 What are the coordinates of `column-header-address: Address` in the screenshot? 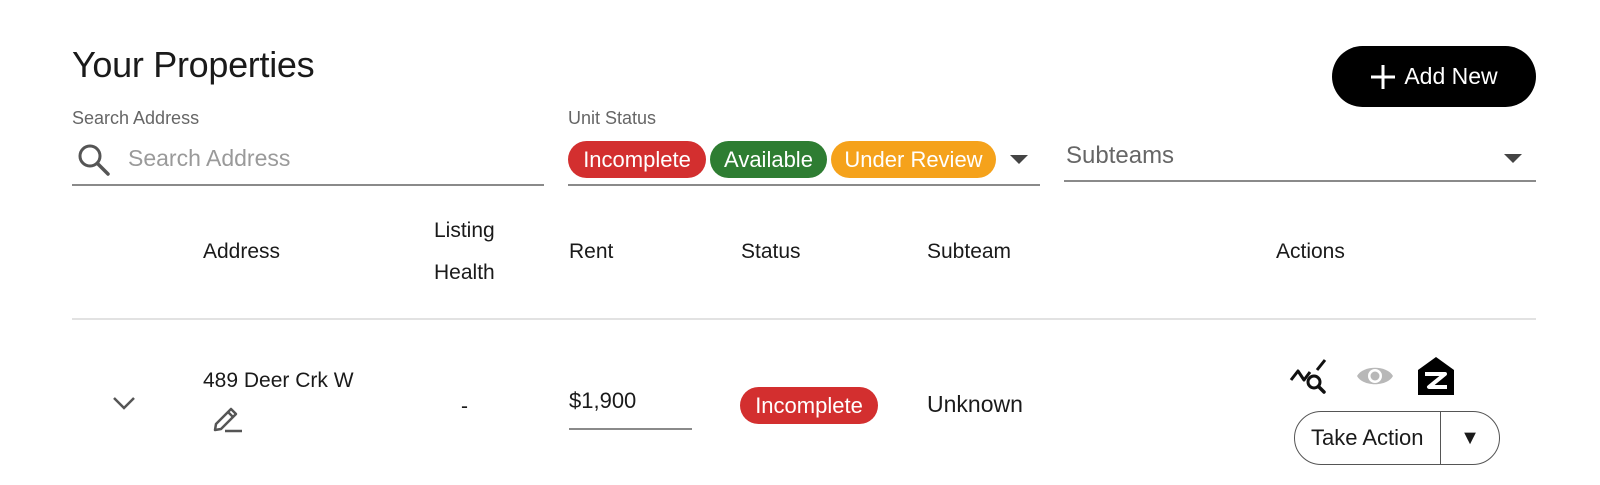 It's located at (241, 252).